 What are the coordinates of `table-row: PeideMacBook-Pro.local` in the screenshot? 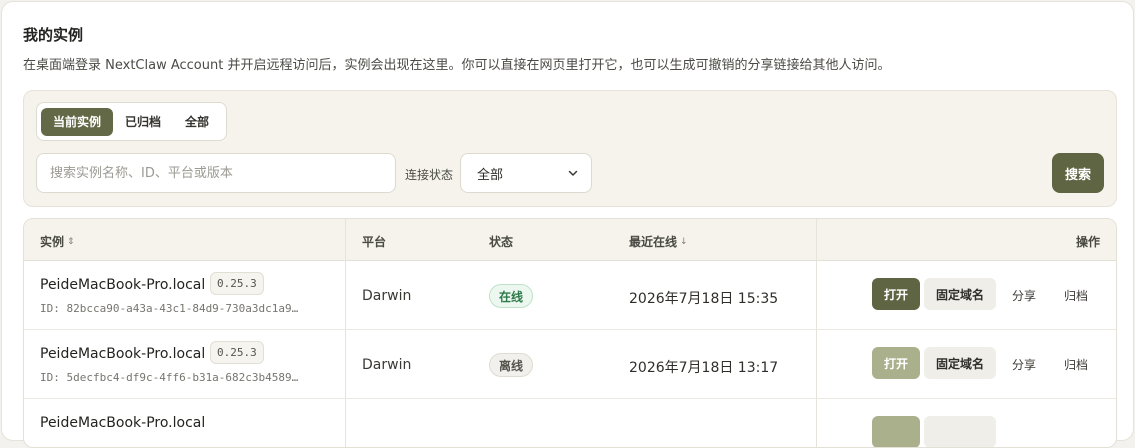 It's located at (570, 423).